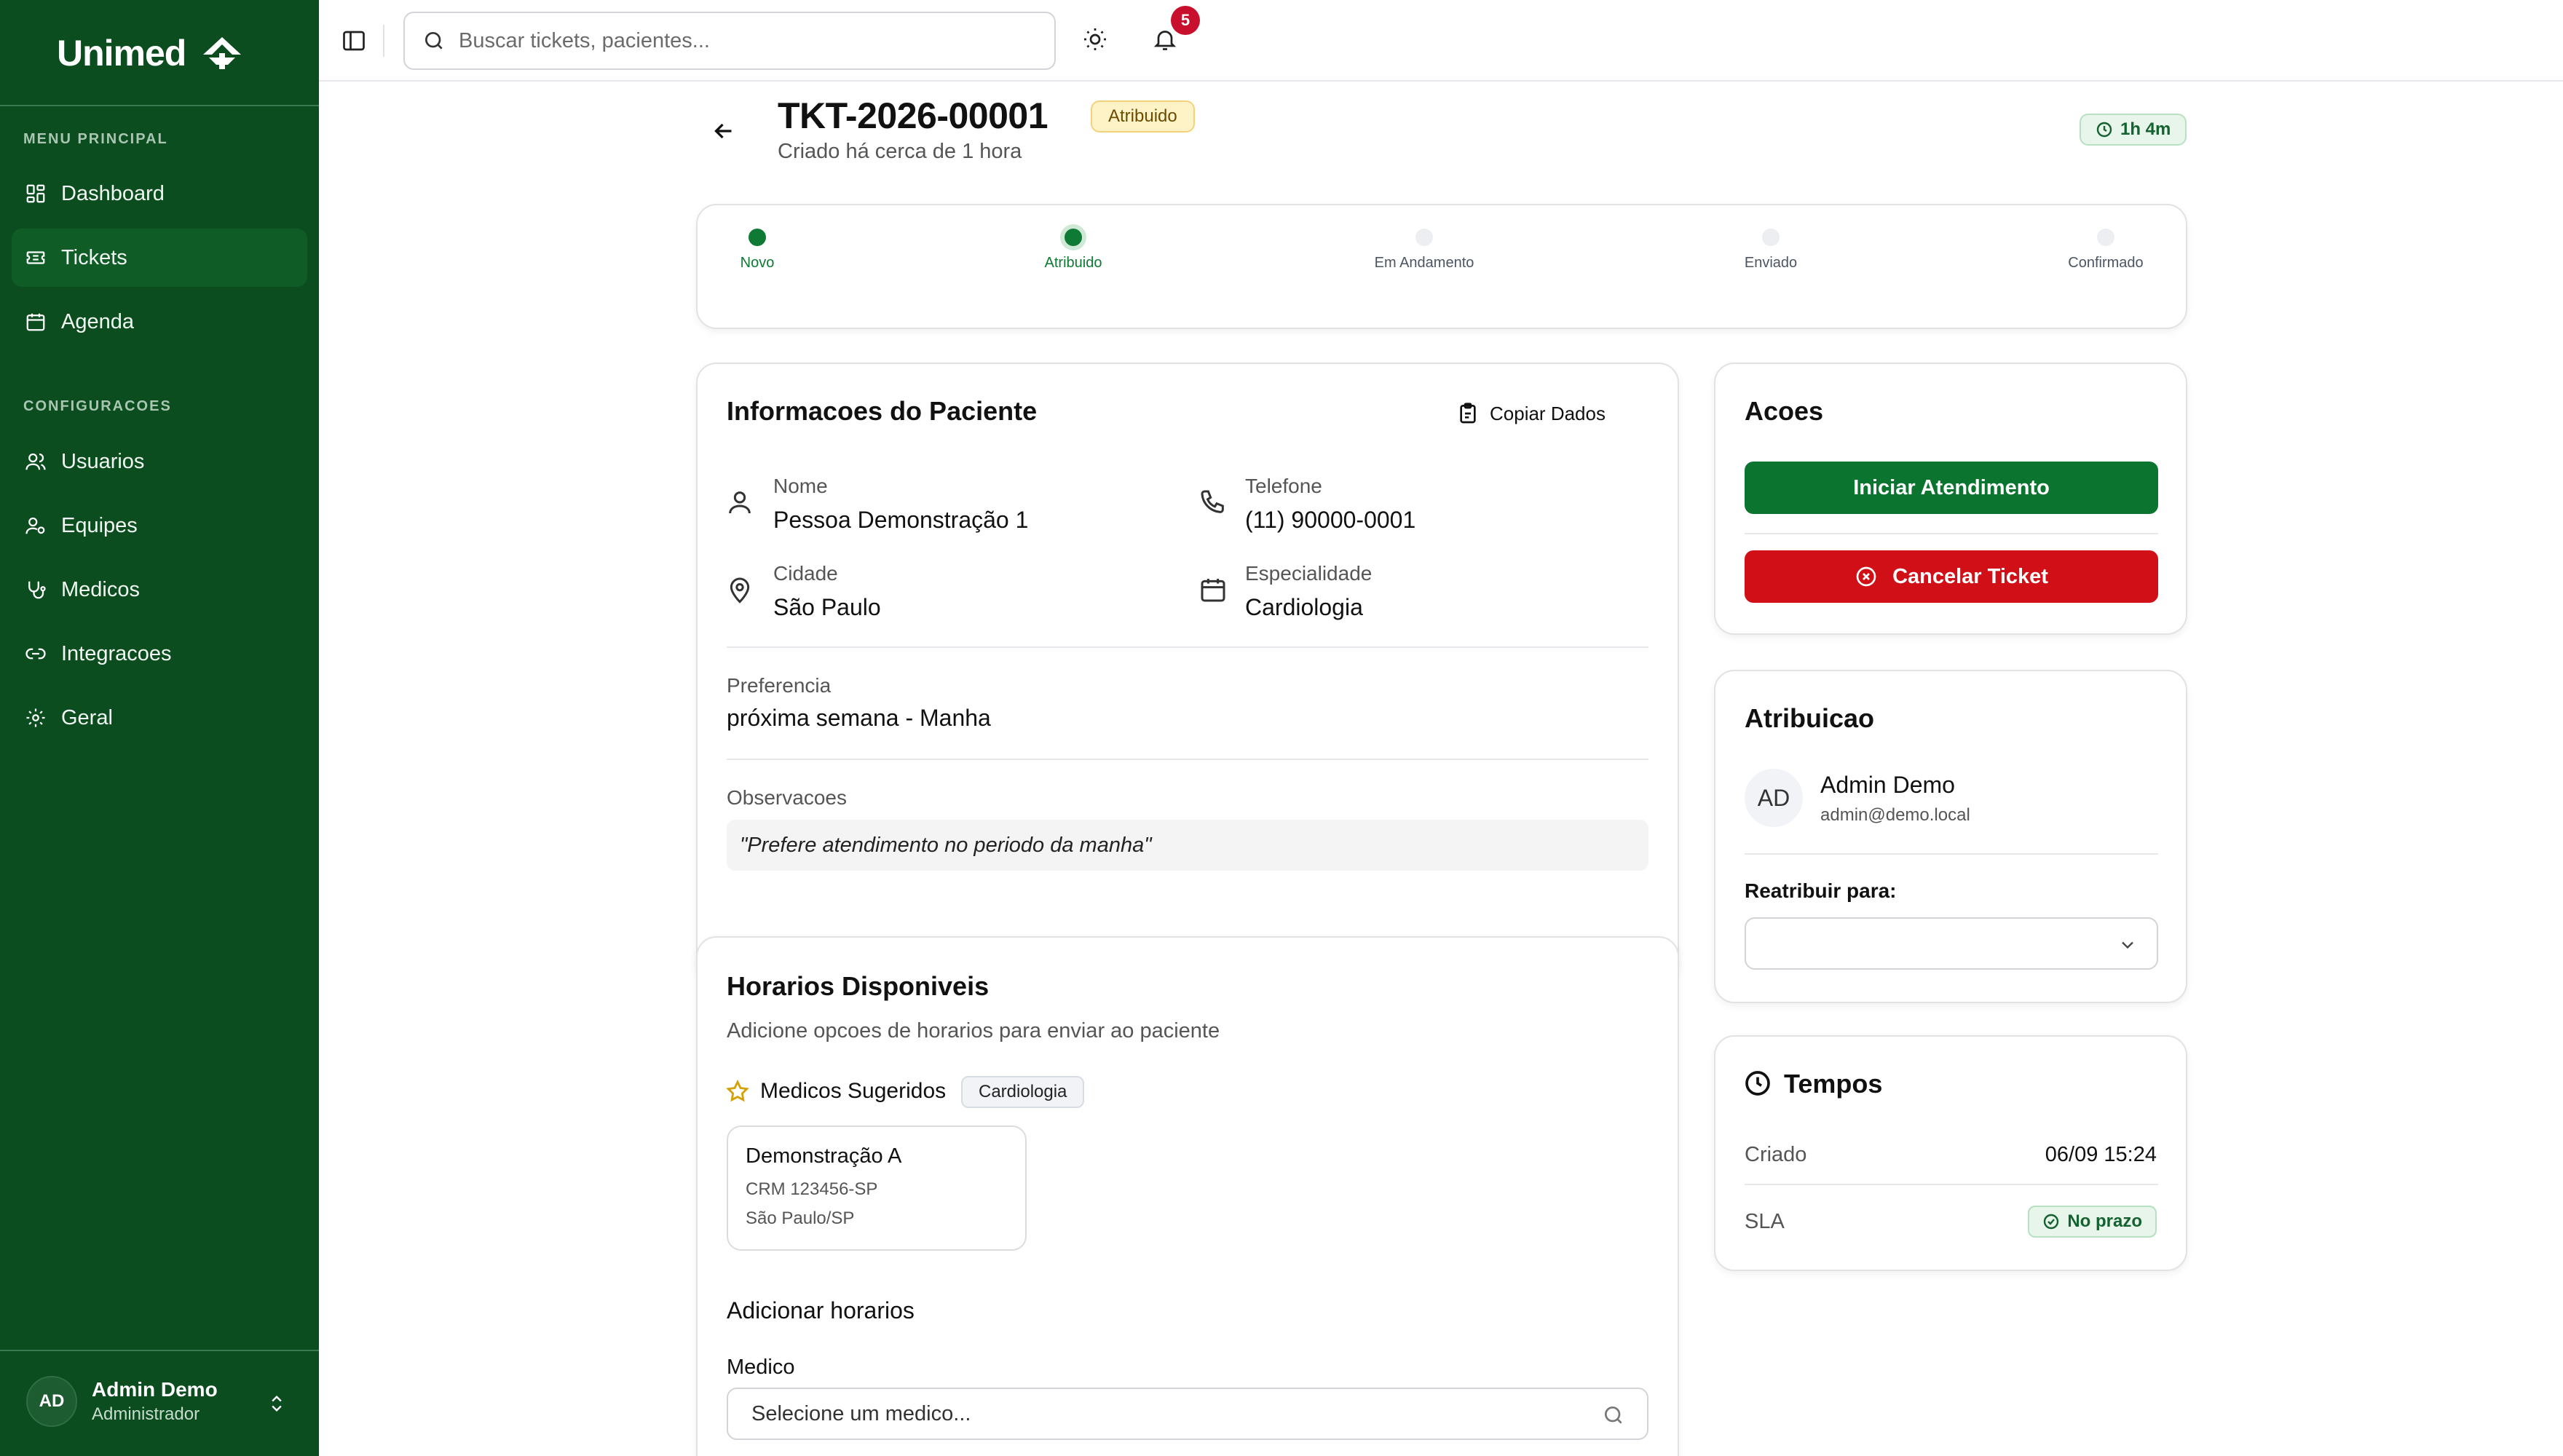  What do you see at coordinates (1970, 576) in the screenshot?
I see `cancel-ticket-label: Cancelar Ticket` at bounding box center [1970, 576].